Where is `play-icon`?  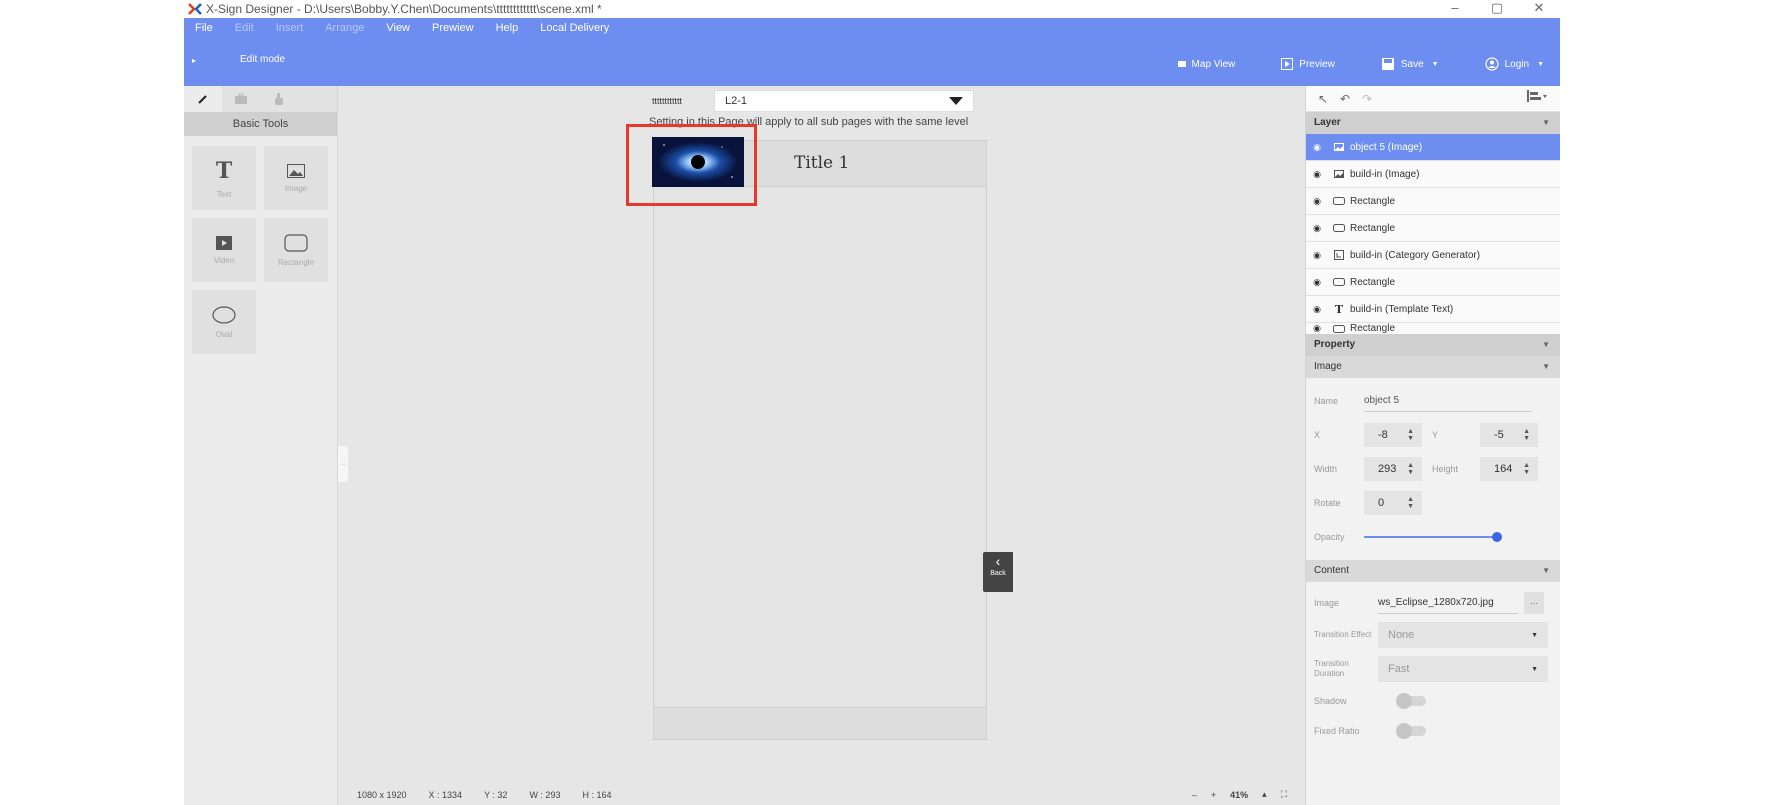
play-icon is located at coordinates (1287, 64).